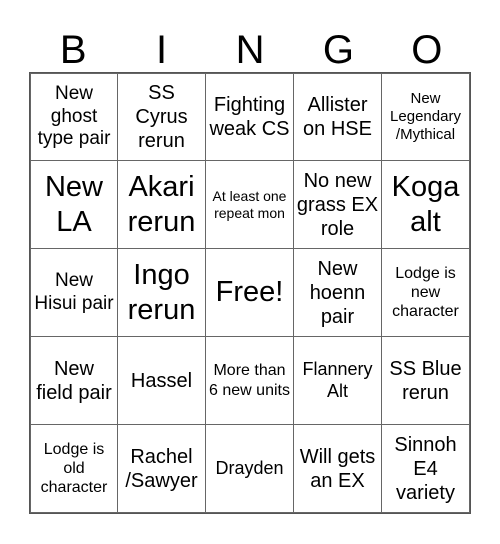 This screenshot has width=500, height=544. Describe the element at coordinates (74, 468) in the screenshot. I see `bingo-cell: Lodge is old character` at that location.